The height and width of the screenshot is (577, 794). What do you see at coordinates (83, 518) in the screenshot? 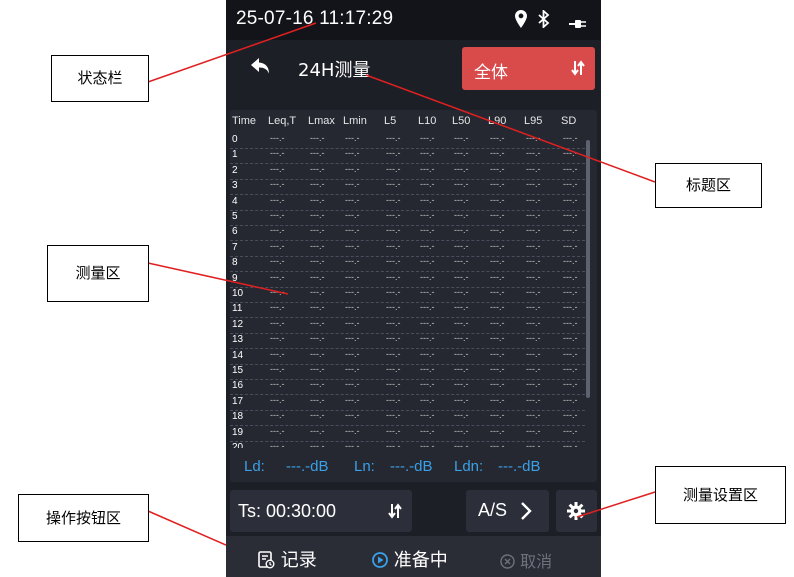
I see `callout-operation-area: 操作按钮区` at bounding box center [83, 518].